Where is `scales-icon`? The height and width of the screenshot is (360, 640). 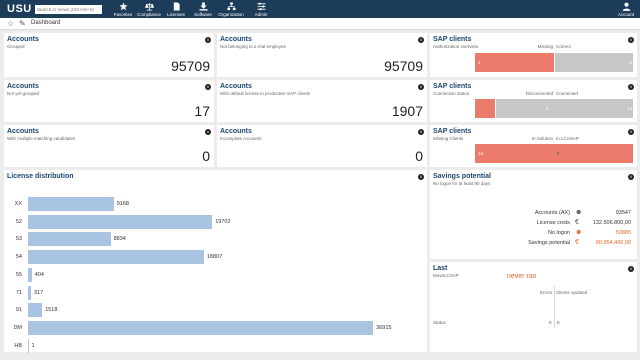 scales-icon is located at coordinates (149, 6).